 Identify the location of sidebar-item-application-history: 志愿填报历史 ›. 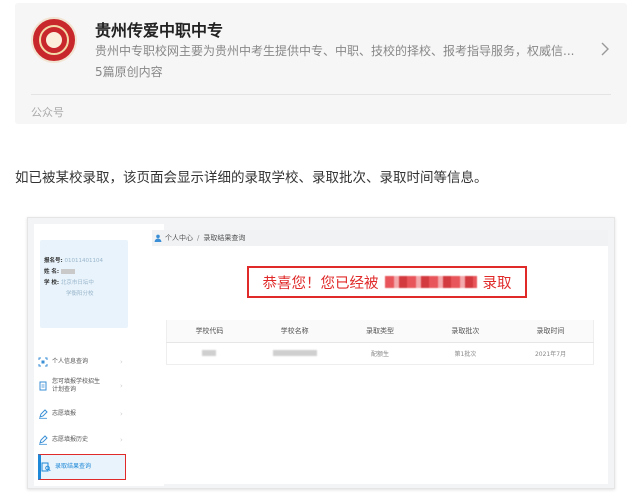
(82, 440).